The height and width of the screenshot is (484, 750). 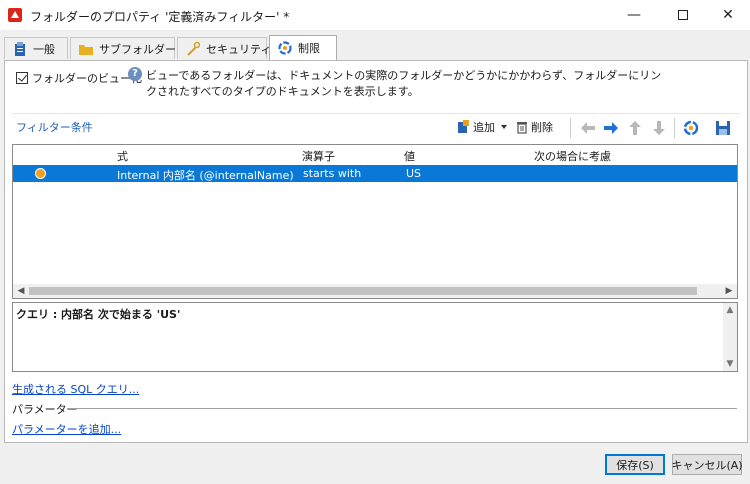 What do you see at coordinates (98, 314) in the screenshot?
I see `query-text: クエリ : 内部名 次で始まる 'US'` at bounding box center [98, 314].